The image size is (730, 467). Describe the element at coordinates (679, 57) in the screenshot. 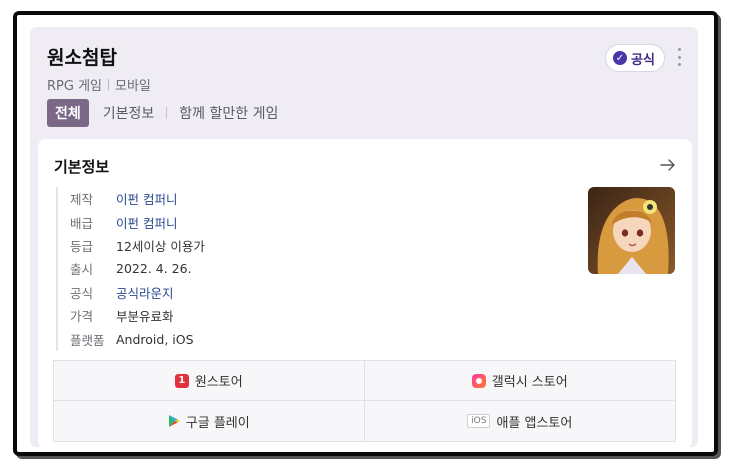

I see `more-options-icon` at that location.